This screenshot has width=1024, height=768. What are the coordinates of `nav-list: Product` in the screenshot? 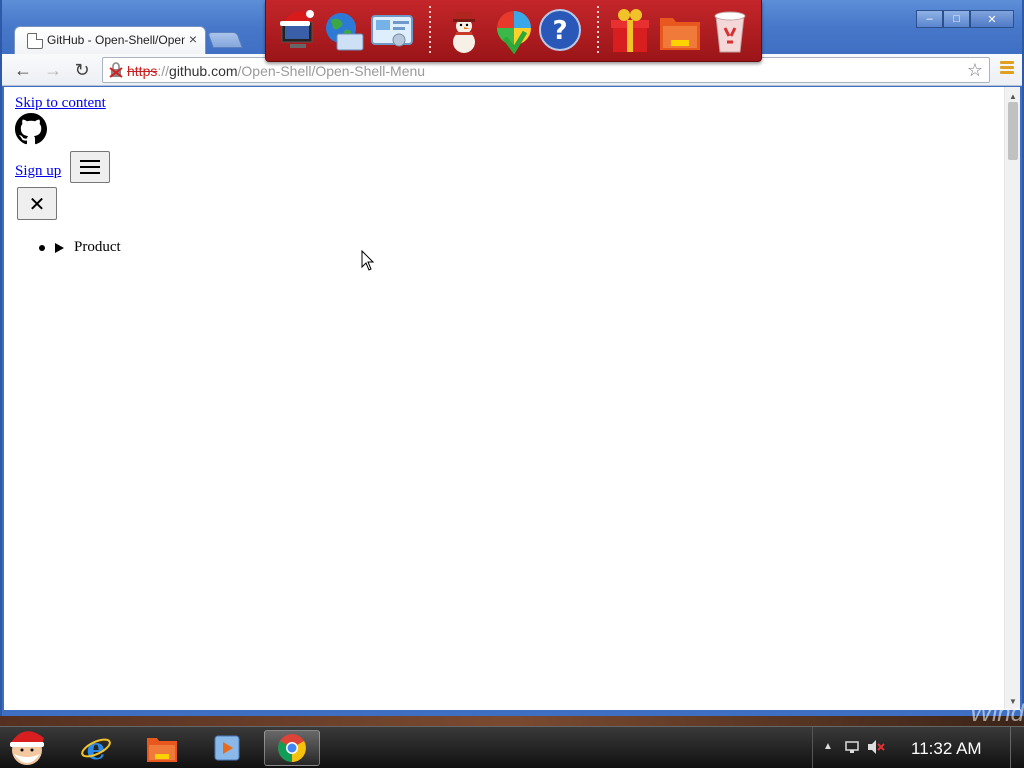 It's located at (80, 247).